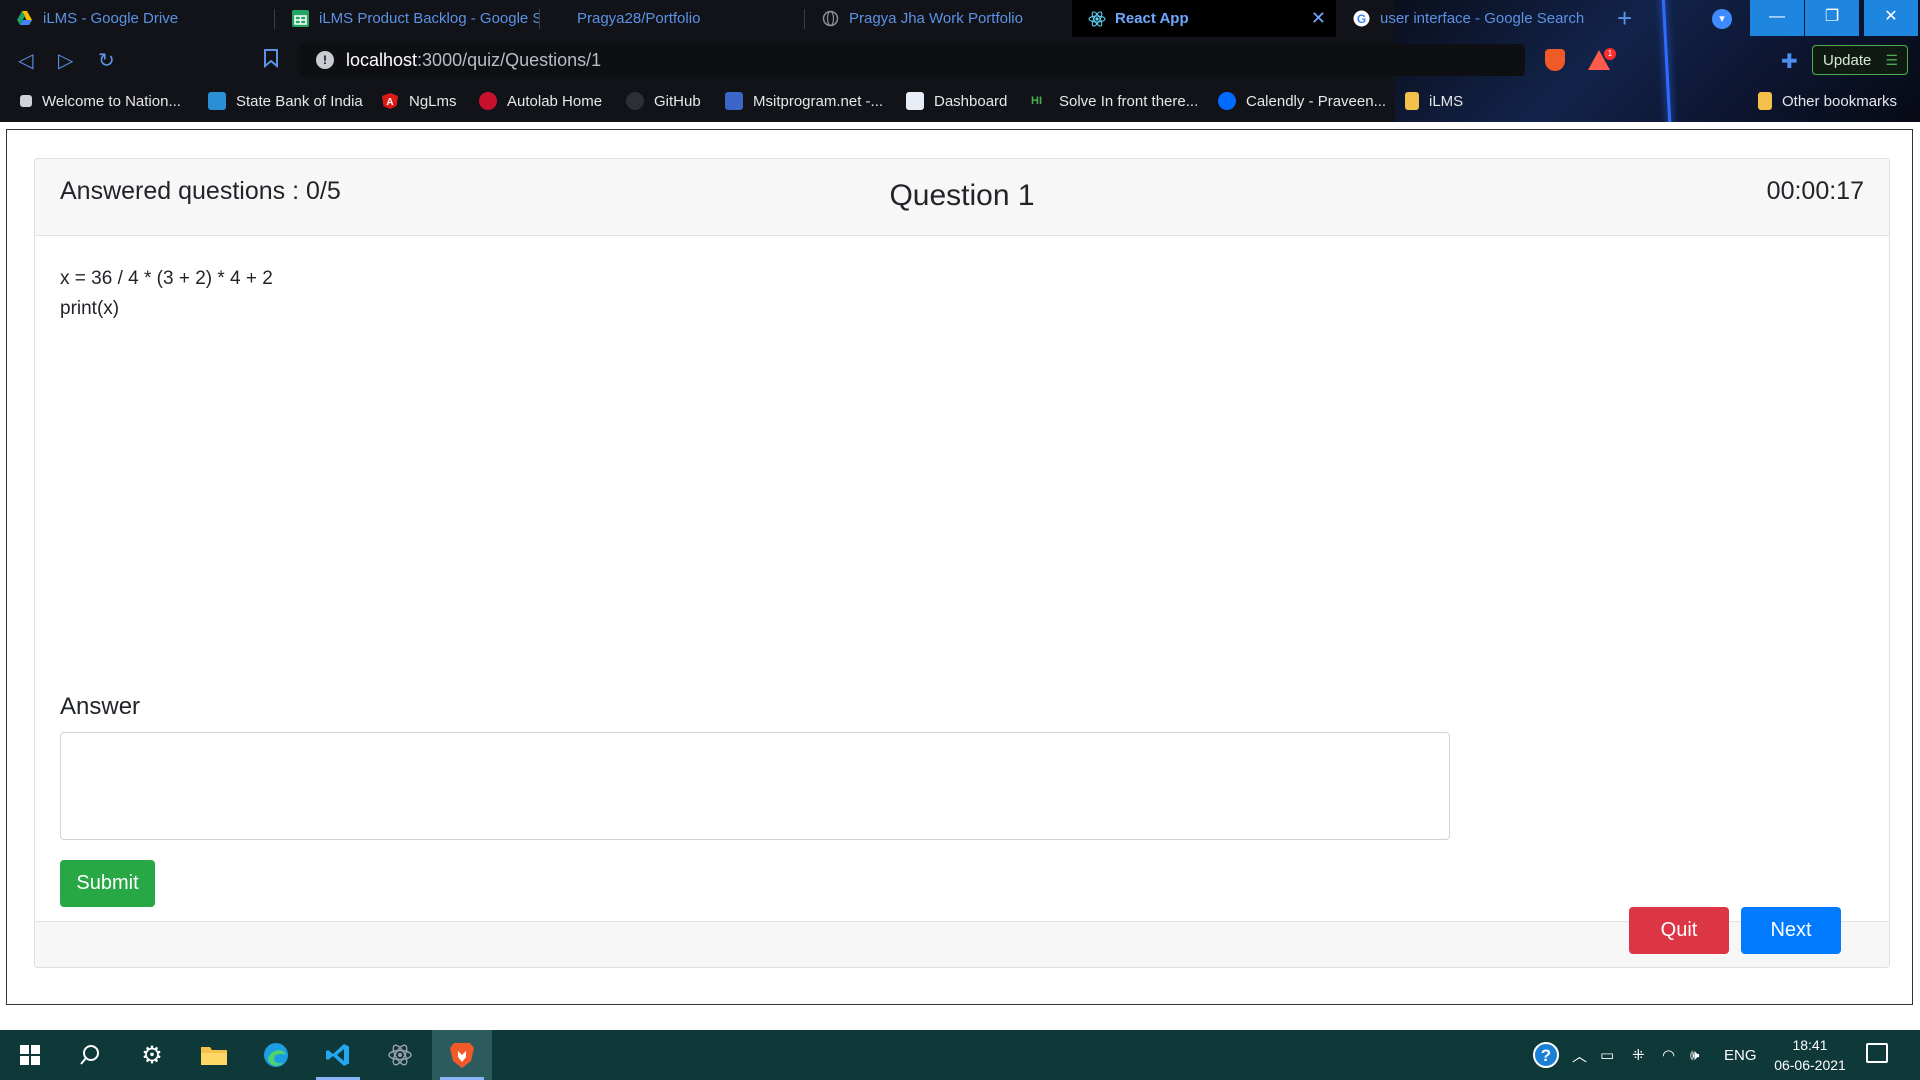 This screenshot has height=1080, width=1920. What do you see at coordinates (285, 101) in the screenshot?
I see `bookmark-item: State Bank of India` at bounding box center [285, 101].